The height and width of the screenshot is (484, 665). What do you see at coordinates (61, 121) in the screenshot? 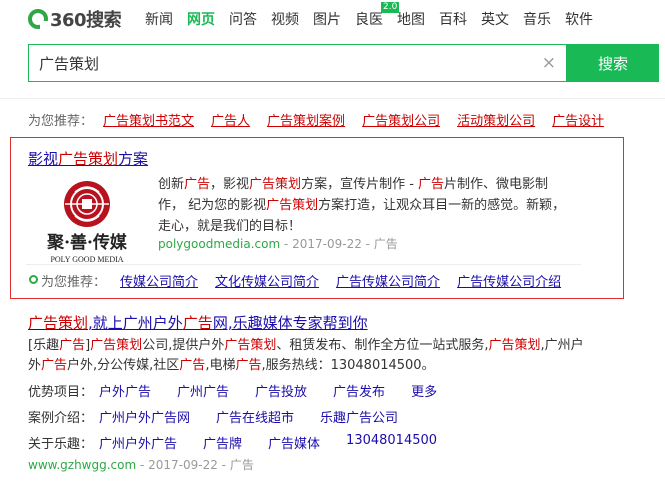
I see `recommend-label: 为您推荐：` at bounding box center [61, 121].